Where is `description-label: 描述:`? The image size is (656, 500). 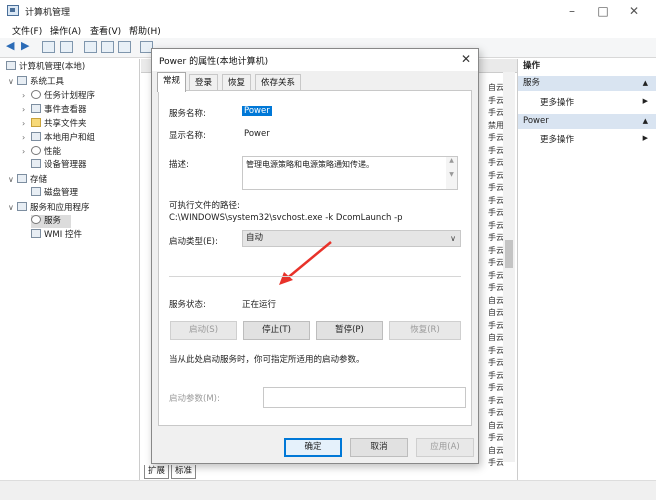
description-label: 描述: is located at coordinates (179, 165).